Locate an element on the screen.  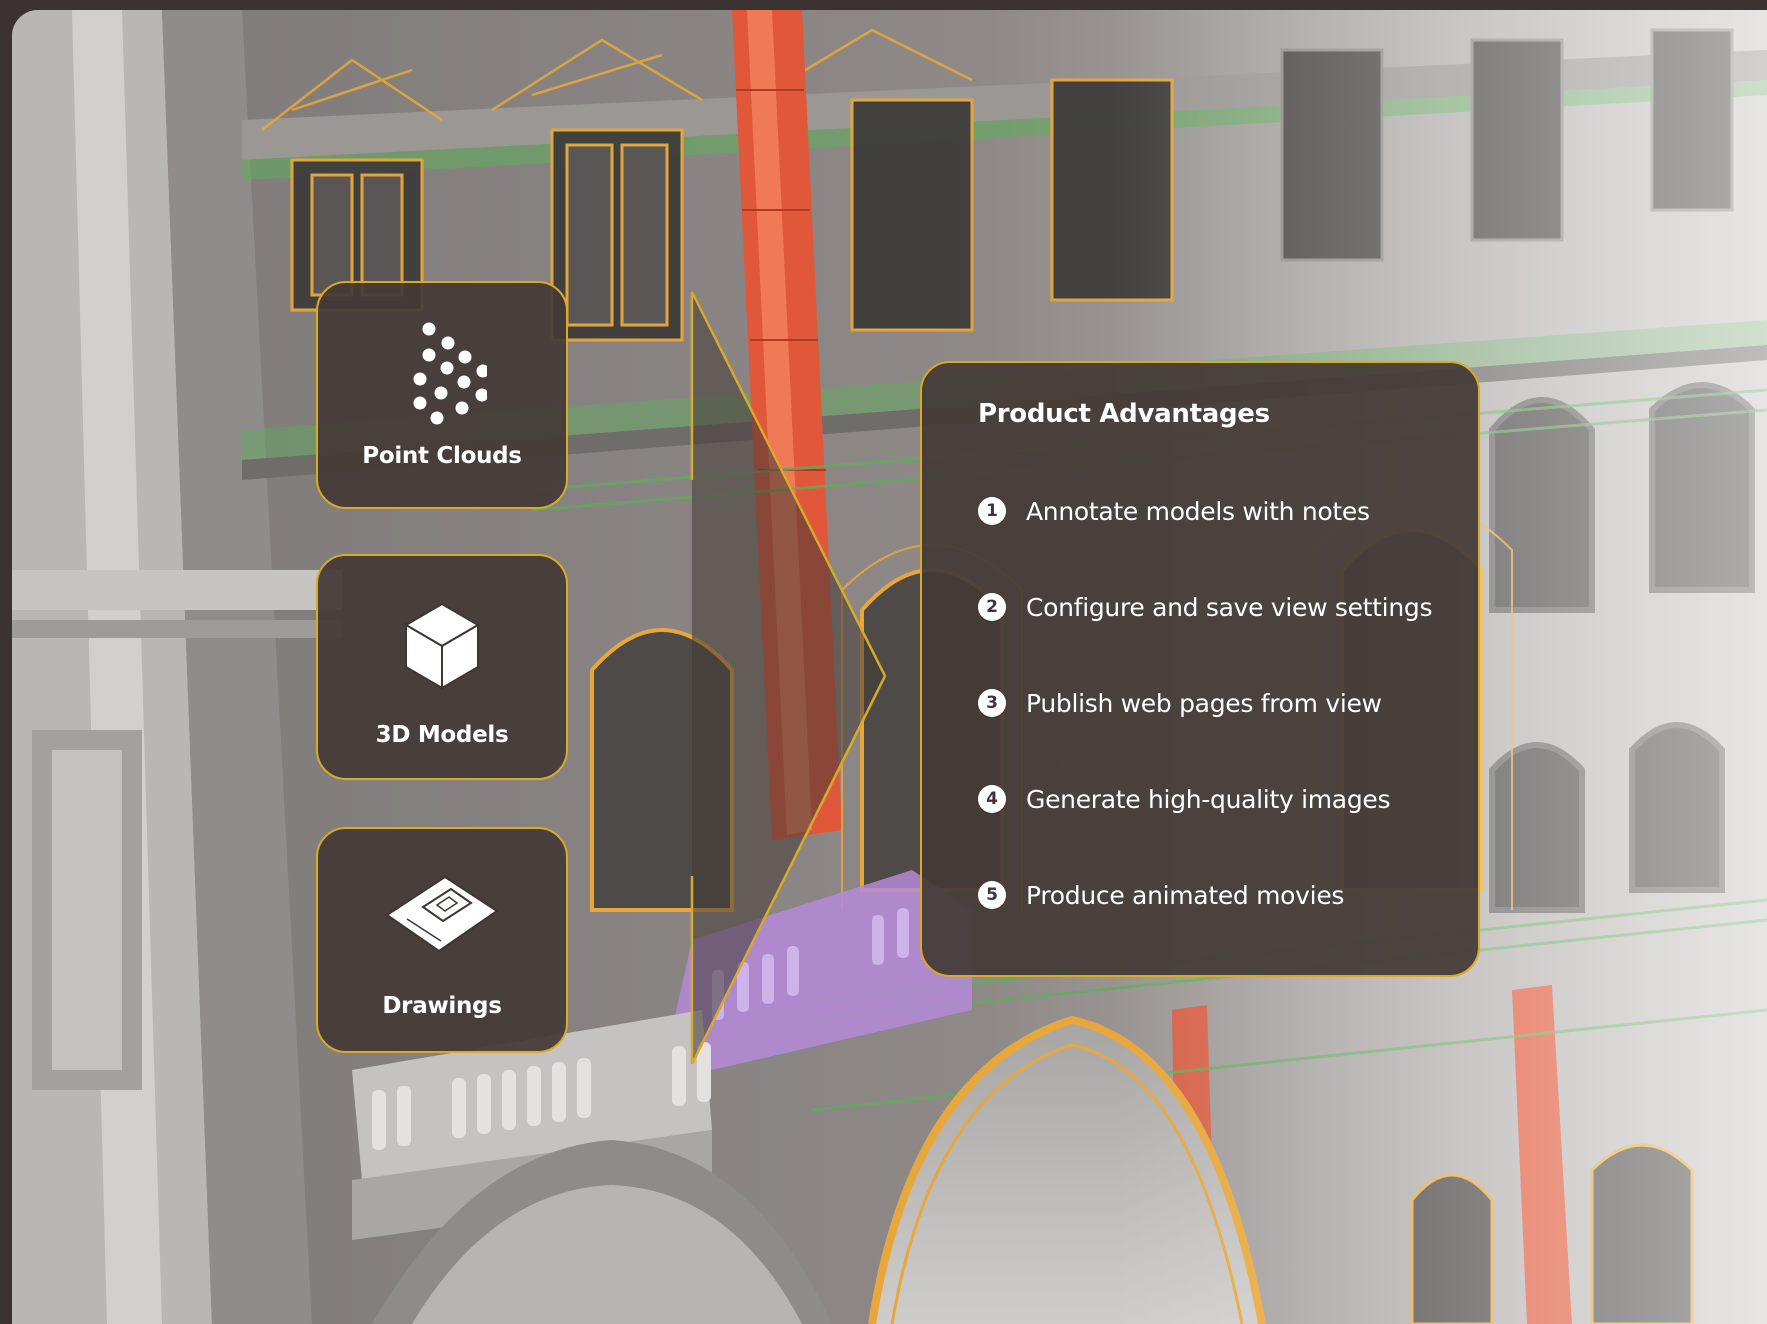
advantage-text: Annotate models with notes is located at coordinates (1198, 511).